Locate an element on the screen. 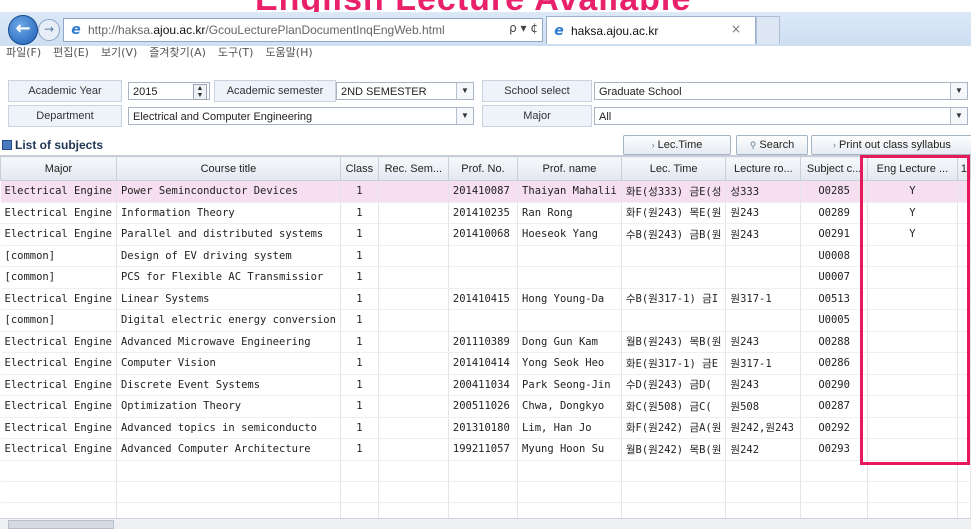 The height and width of the screenshot is (529, 971). col-class: Class is located at coordinates (359, 168).